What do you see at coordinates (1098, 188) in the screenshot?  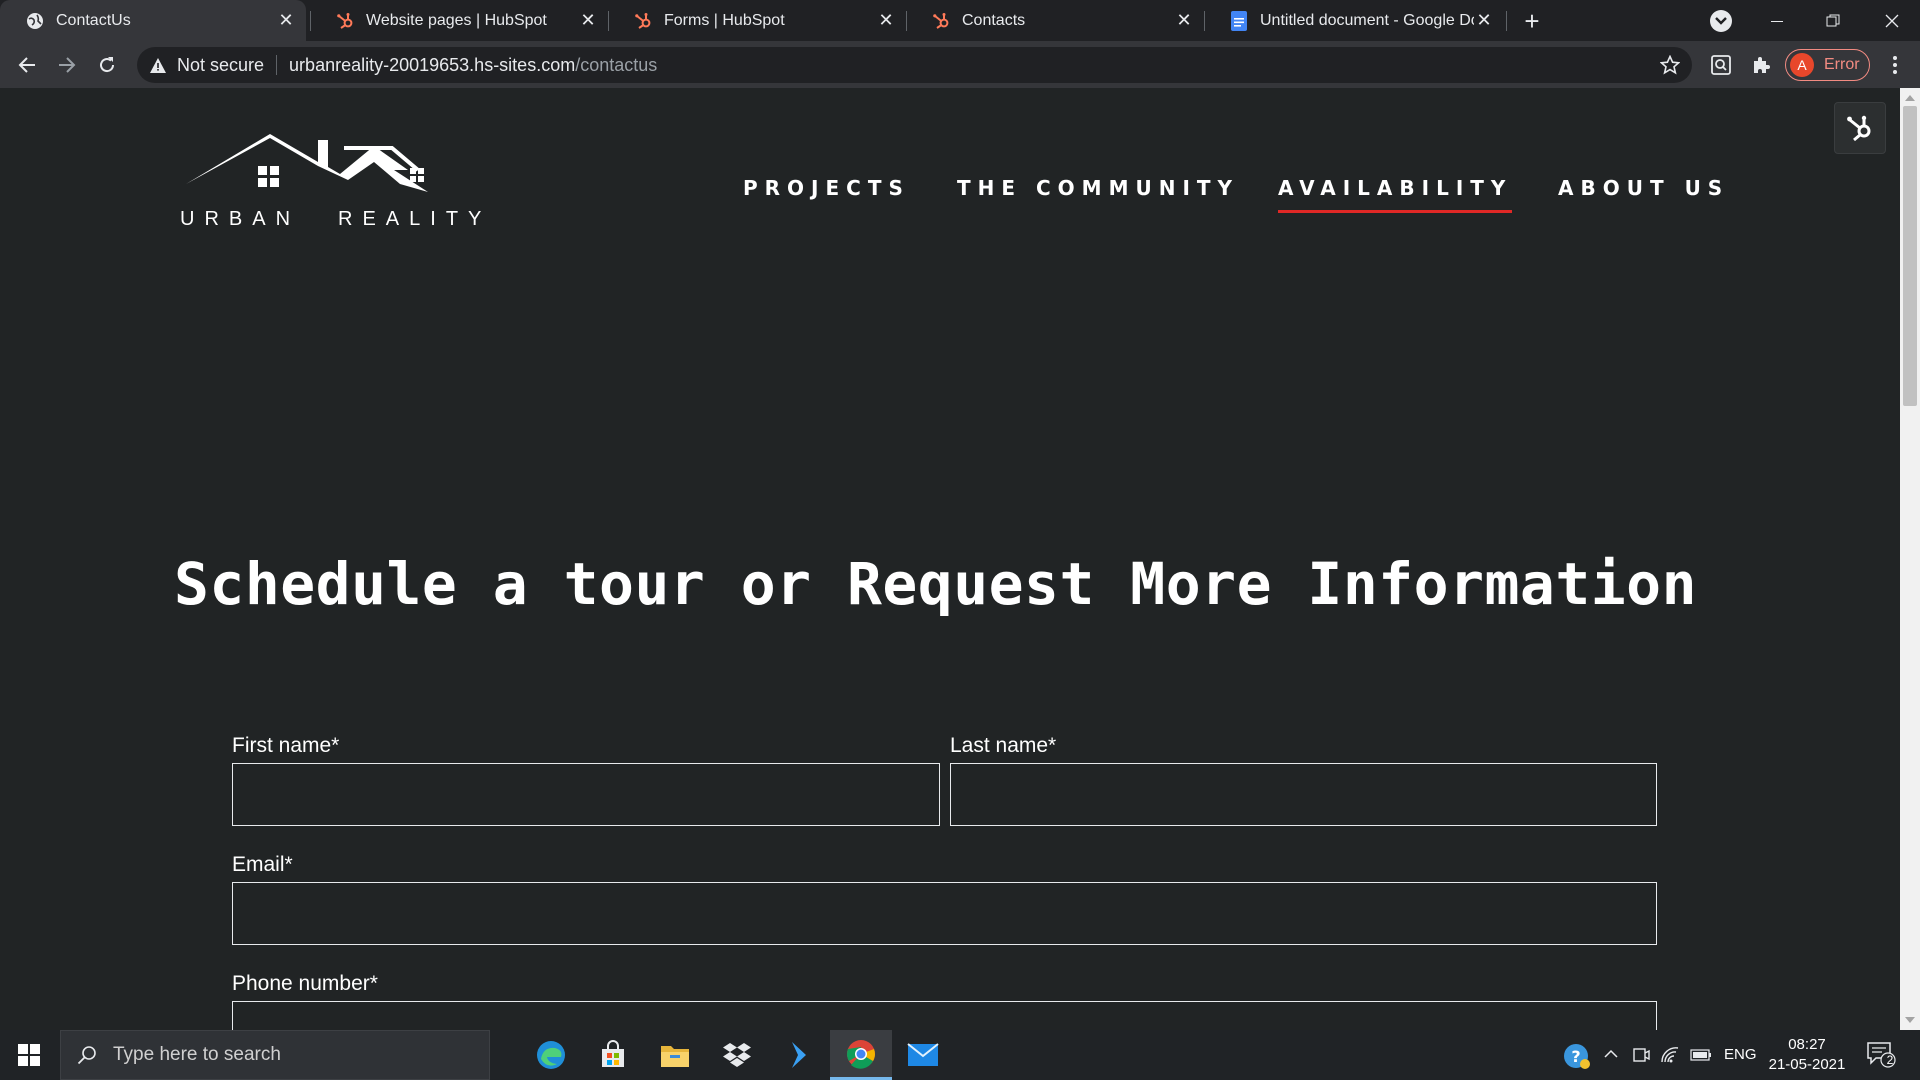 I see `nav-the-community: THE COMMUNITY` at bounding box center [1098, 188].